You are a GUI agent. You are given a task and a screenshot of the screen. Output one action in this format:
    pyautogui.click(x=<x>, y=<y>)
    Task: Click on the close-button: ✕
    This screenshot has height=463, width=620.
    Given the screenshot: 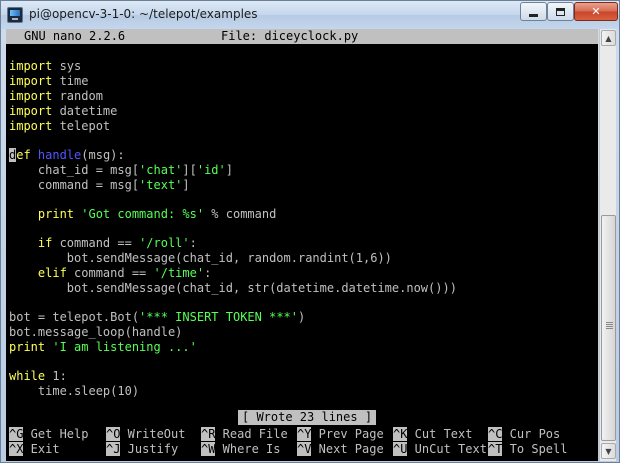 What is the action you would take?
    pyautogui.click(x=596, y=11)
    